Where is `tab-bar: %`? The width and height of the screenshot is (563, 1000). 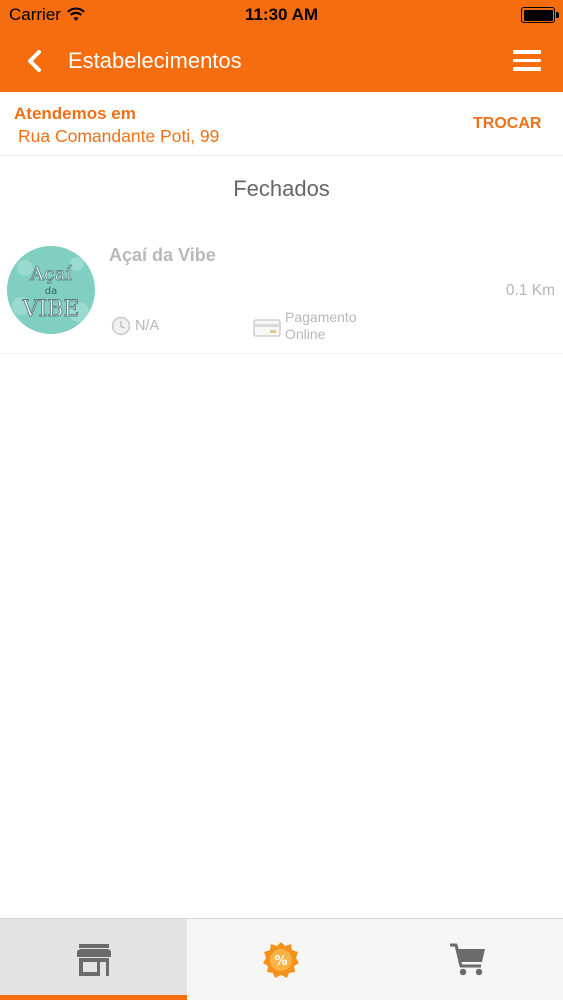 tab-bar: % is located at coordinates (281, 959).